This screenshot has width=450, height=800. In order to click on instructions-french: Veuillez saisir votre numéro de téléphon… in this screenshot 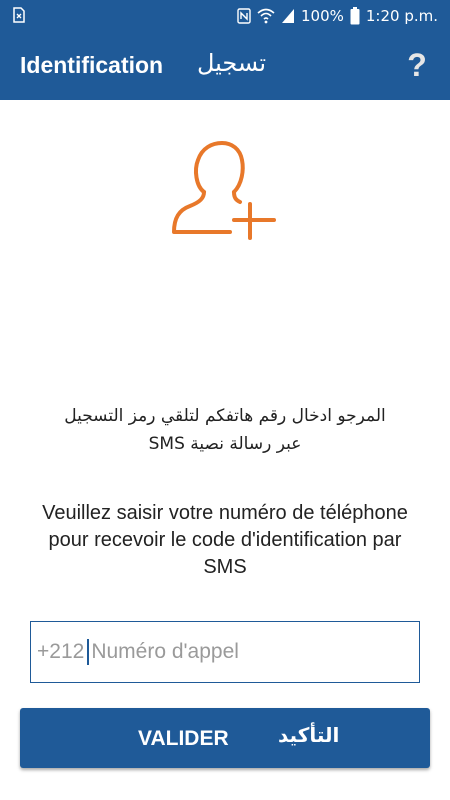, I will do `click(225, 540)`.